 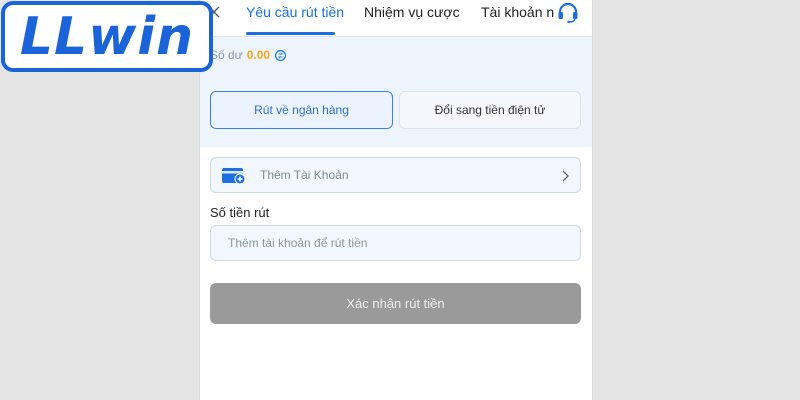 I want to click on amount-input, so click(x=395, y=243).